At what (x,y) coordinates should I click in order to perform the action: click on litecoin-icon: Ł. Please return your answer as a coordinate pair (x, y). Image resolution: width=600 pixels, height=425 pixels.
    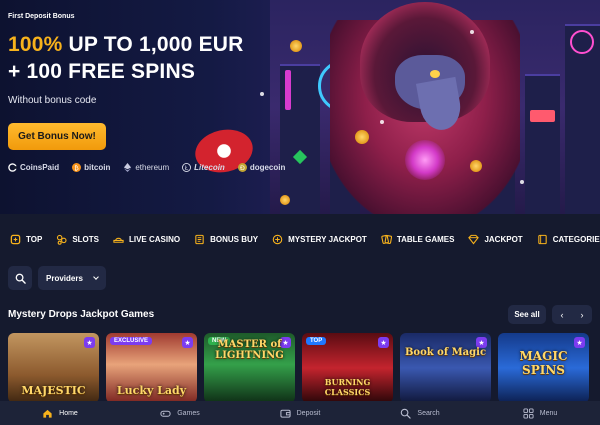
    Looking at the image, I should click on (187, 167).